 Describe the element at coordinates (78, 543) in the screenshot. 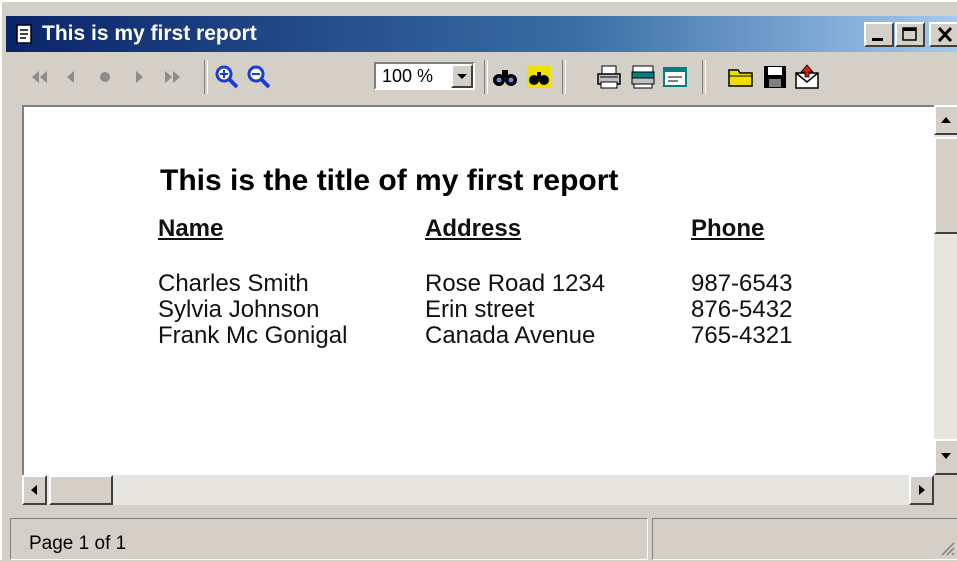

I see `page-indicator: Page 1 of 1` at that location.